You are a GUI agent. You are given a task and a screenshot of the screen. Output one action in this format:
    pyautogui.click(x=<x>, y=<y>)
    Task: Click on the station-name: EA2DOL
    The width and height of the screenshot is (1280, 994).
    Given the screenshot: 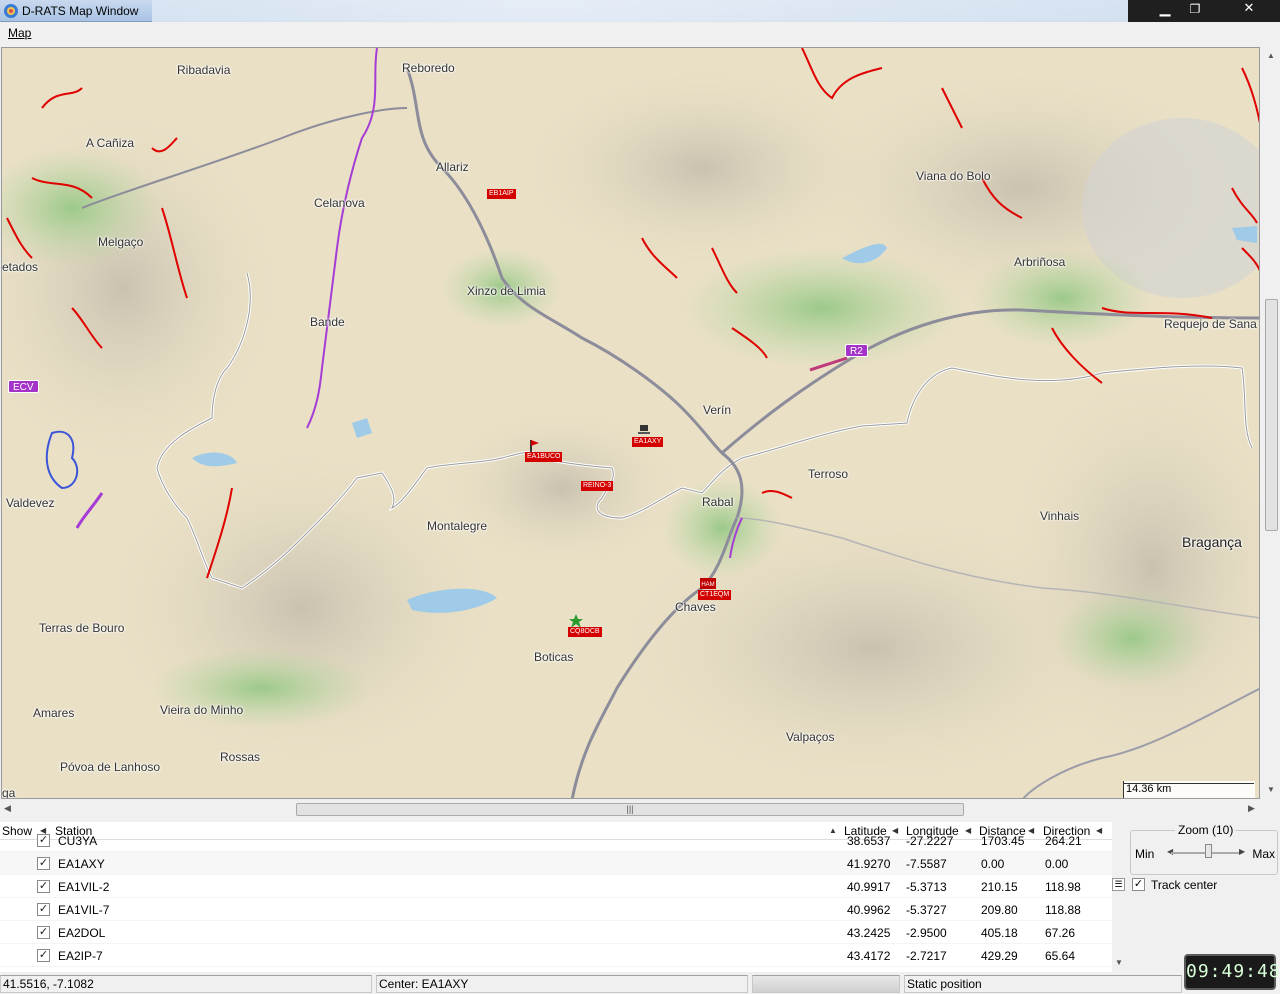 What is the action you would take?
    pyautogui.click(x=82, y=933)
    